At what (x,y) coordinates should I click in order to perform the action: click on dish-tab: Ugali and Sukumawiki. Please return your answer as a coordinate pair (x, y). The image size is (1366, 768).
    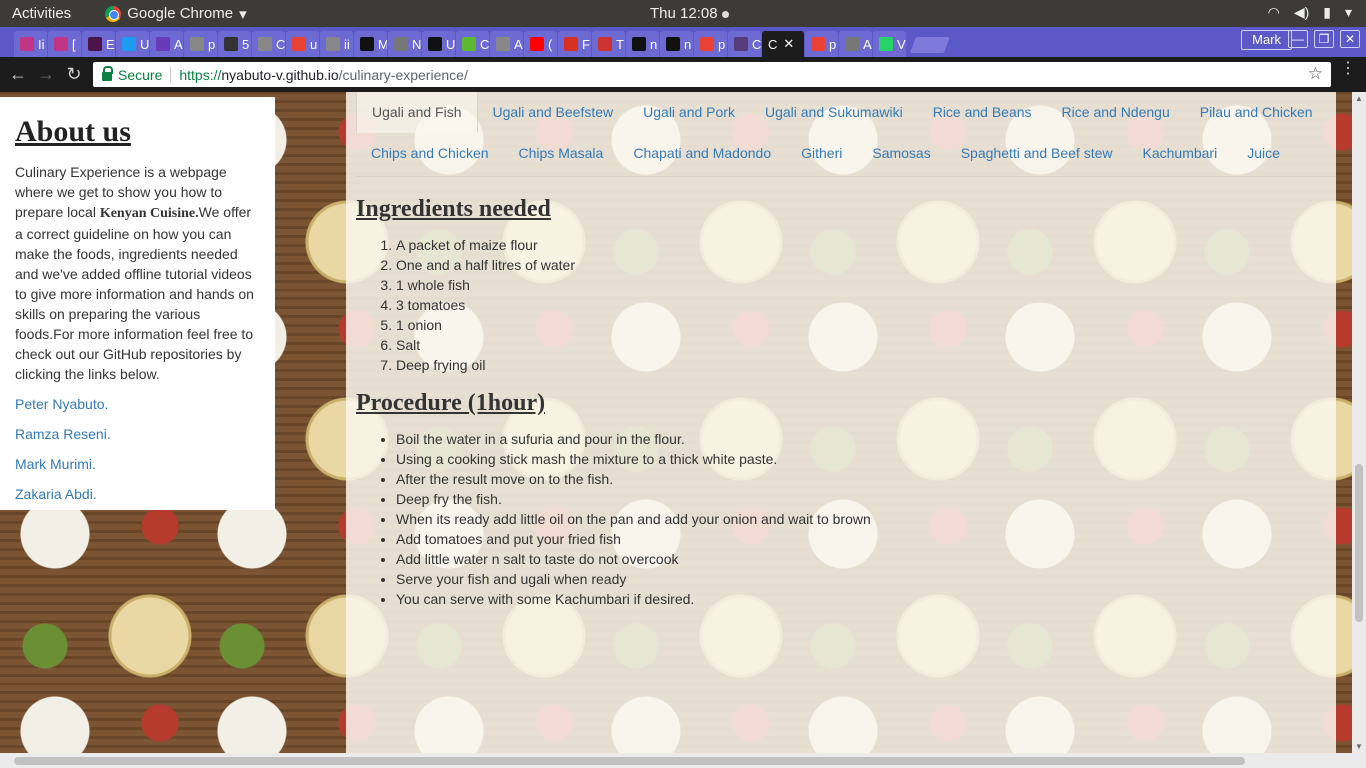
    Looking at the image, I should click on (834, 112).